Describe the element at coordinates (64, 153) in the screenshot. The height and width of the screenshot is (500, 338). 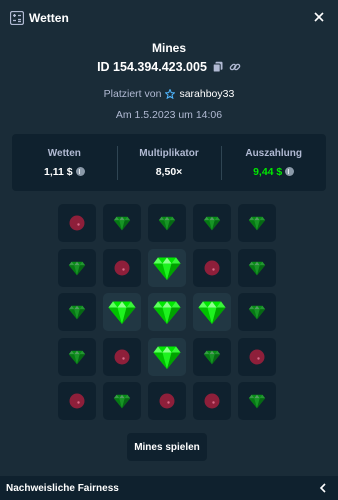
I see `stat-bet-label: Wetten` at that location.